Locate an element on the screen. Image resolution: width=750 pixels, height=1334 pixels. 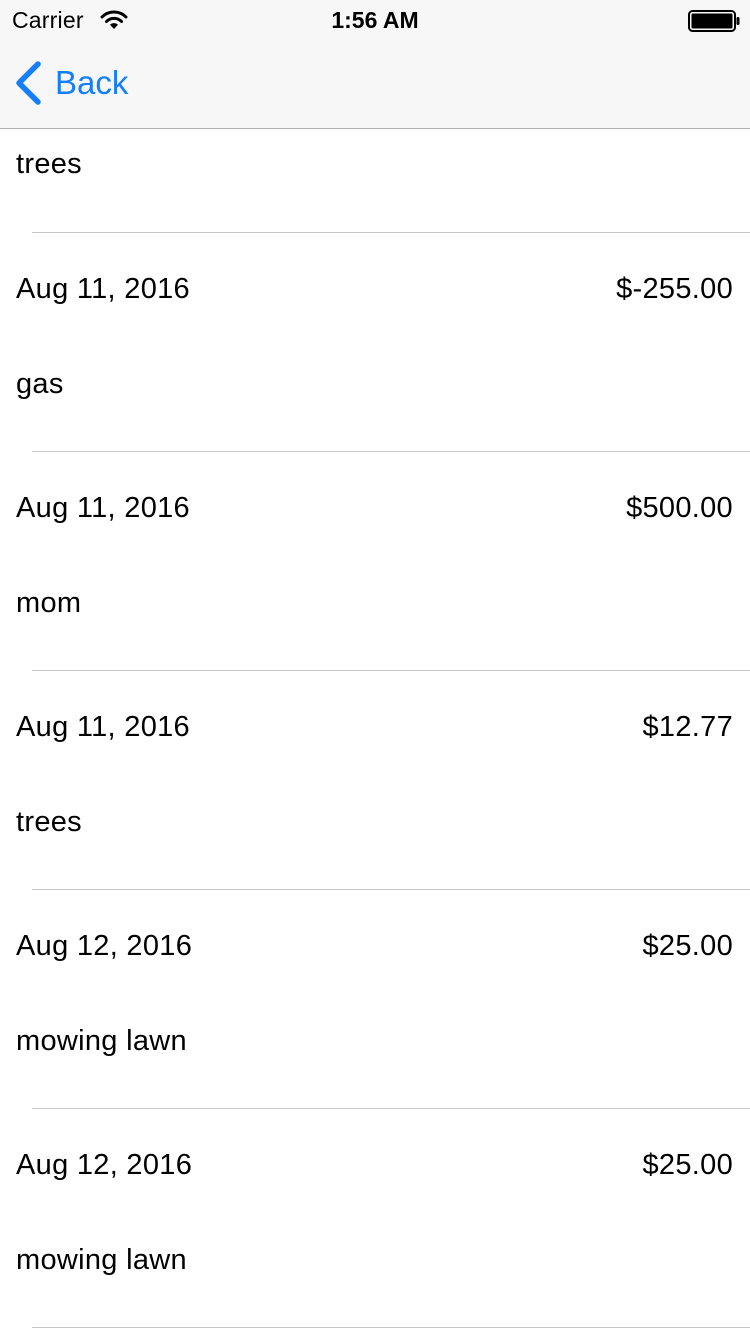
battery-icon is located at coordinates (714, 21).